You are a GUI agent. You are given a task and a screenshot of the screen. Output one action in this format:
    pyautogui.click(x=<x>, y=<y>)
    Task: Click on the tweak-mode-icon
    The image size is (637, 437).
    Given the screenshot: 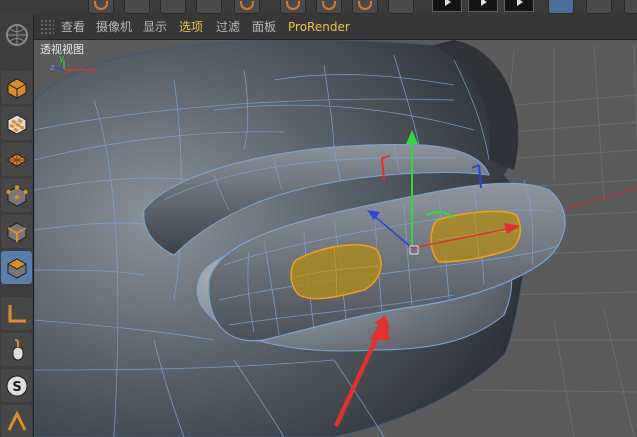 What is the action you would take?
    pyautogui.click(x=17, y=349)
    